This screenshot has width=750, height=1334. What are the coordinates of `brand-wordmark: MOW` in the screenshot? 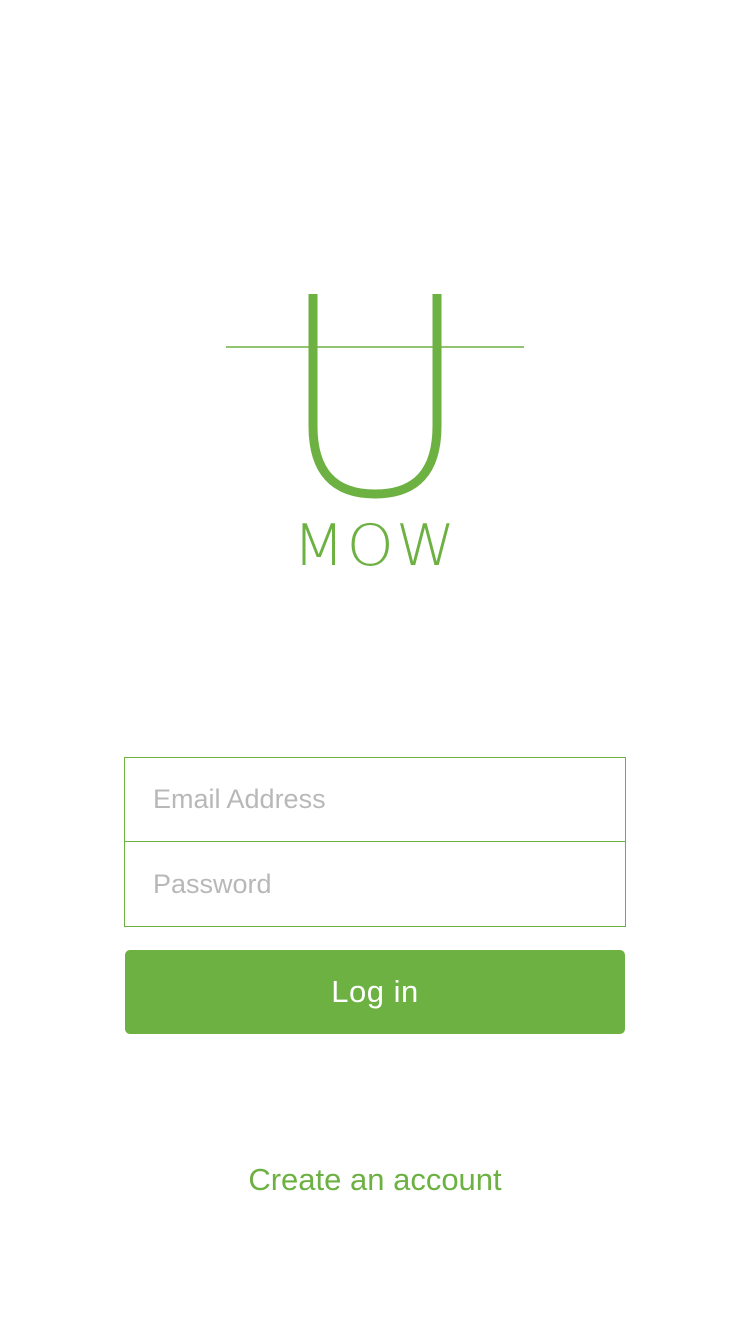 It's located at (375, 546).